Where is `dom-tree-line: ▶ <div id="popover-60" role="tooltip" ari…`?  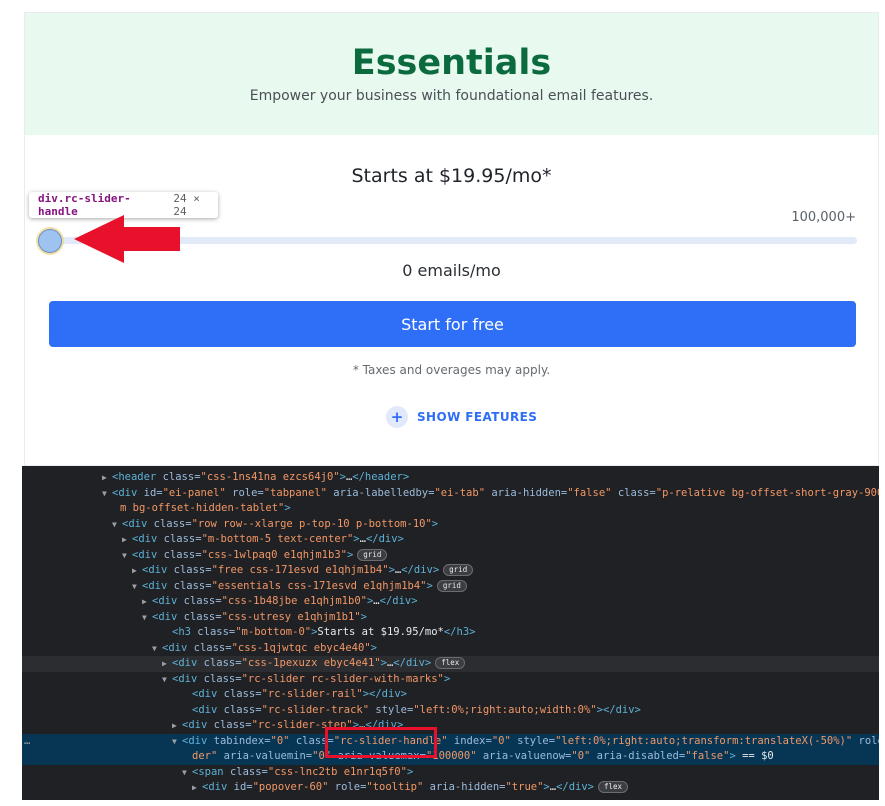 dom-tree-line: ▶ <div id="popover-60" role="tooltip" ari… is located at coordinates (450, 788).